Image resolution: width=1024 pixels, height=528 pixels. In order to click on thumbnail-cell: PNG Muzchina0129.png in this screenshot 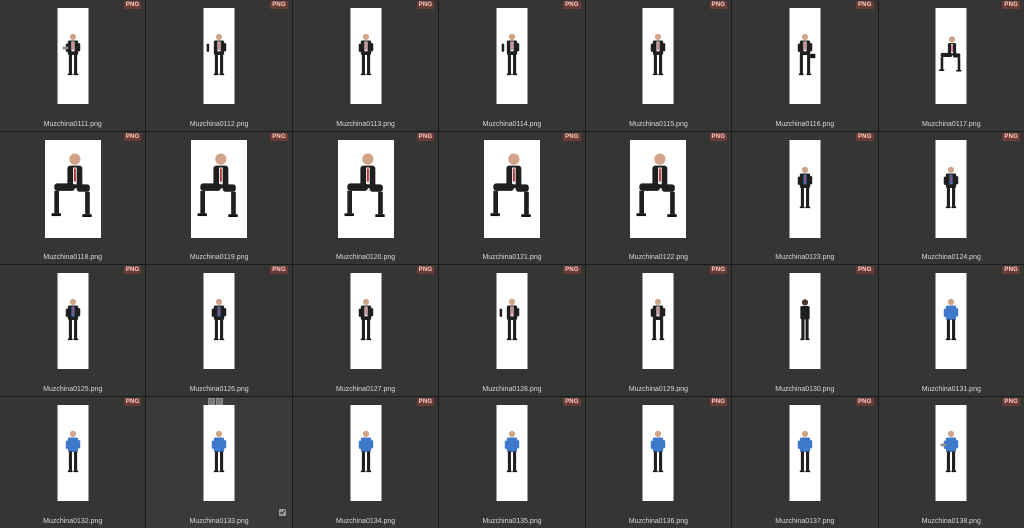, I will do `click(658, 330)`.